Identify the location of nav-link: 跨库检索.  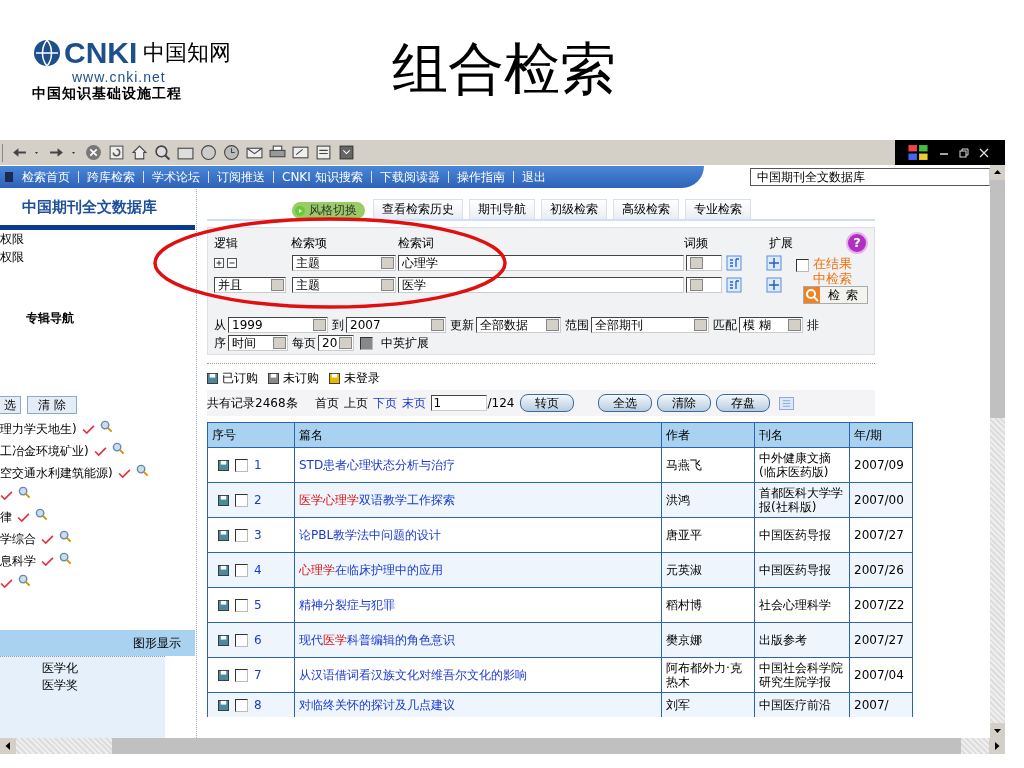
(111, 177).